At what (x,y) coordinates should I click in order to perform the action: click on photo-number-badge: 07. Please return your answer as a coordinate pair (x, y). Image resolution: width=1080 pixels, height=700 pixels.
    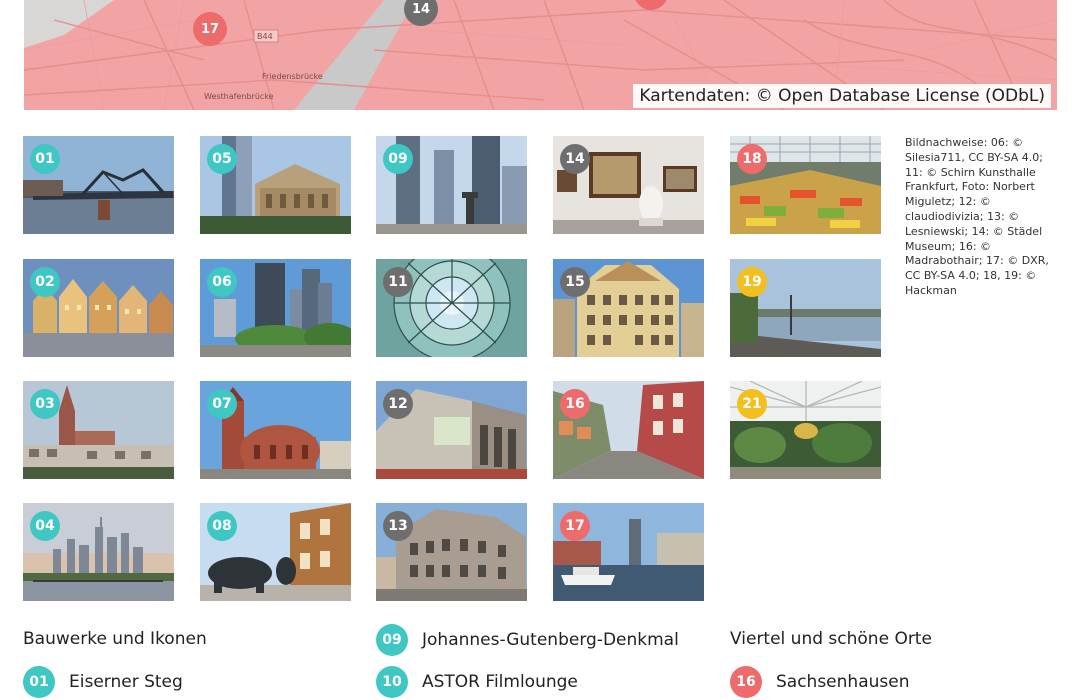
    Looking at the image, I should click on (222, 404).